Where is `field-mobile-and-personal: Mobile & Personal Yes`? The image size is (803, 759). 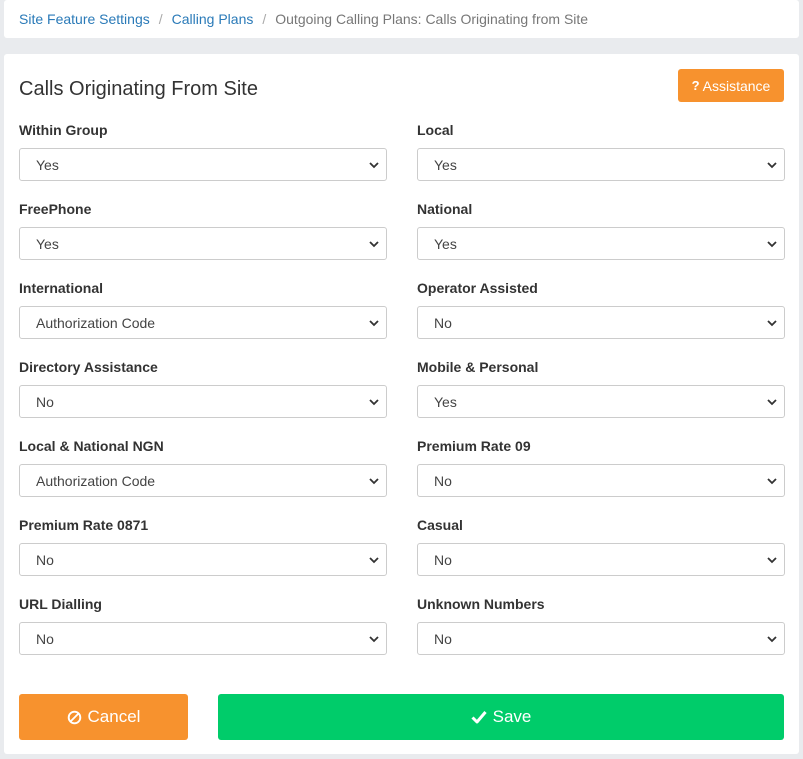 field-mobile-and-personal: Mobile & Personal Yes is located at coordinates (601, 388).